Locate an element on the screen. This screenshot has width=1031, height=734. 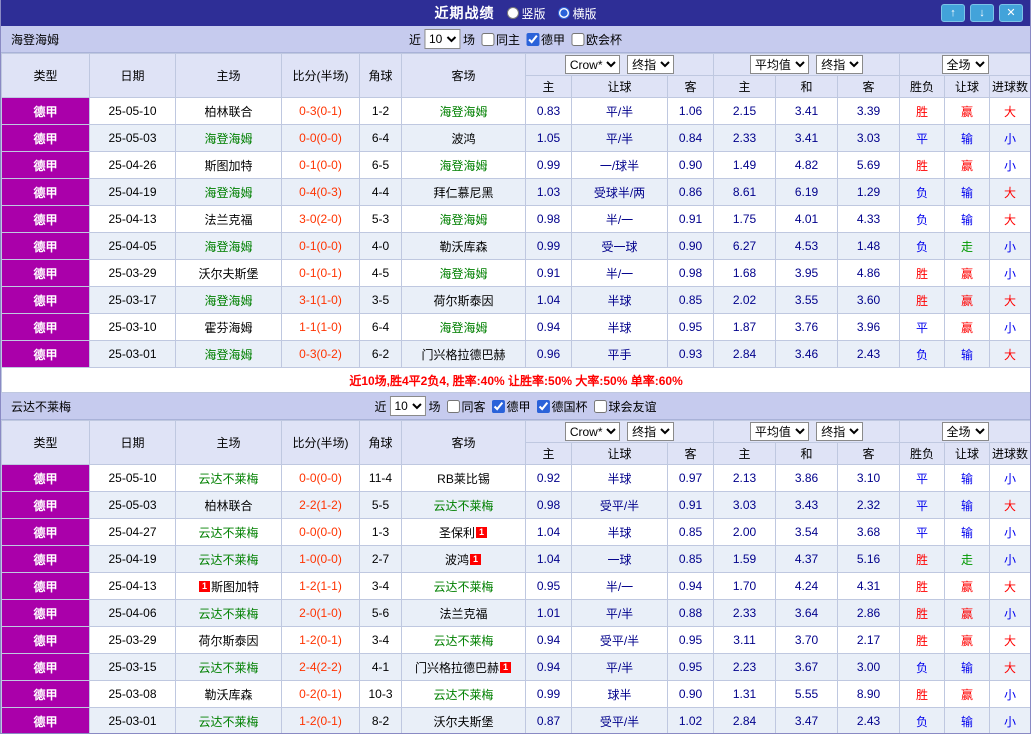
corners-cell: 4-4 is located at coordinates (380, 192).